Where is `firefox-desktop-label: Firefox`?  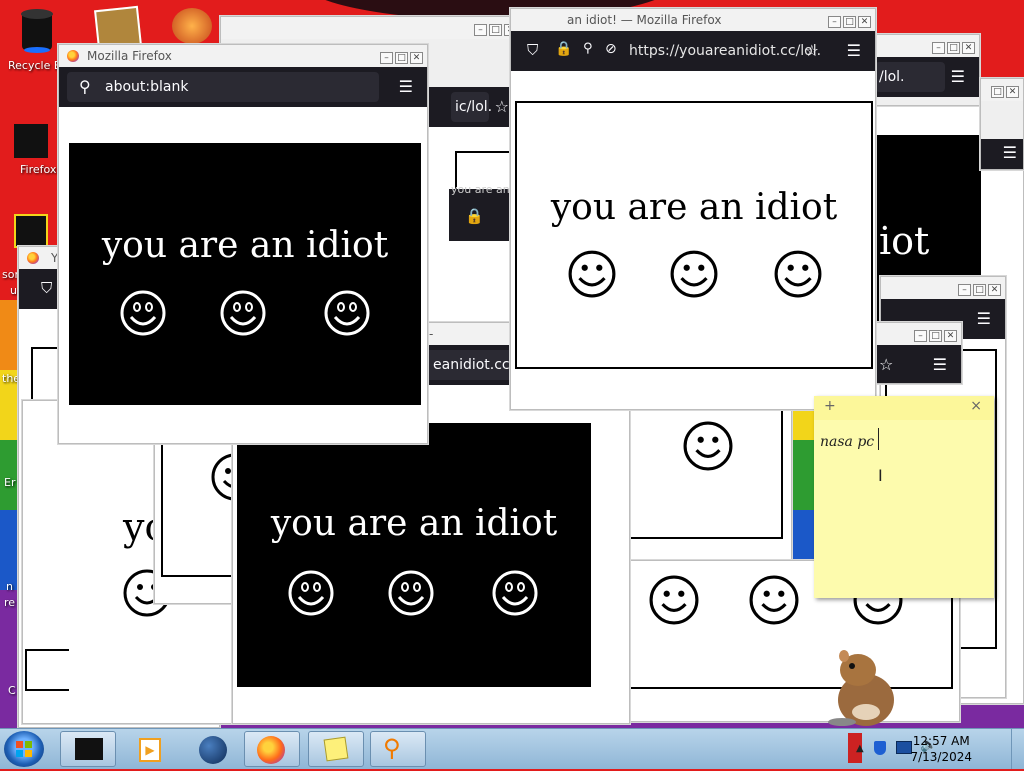
firefox-desktop-label: Firefox is located at coordinates (38, 169).